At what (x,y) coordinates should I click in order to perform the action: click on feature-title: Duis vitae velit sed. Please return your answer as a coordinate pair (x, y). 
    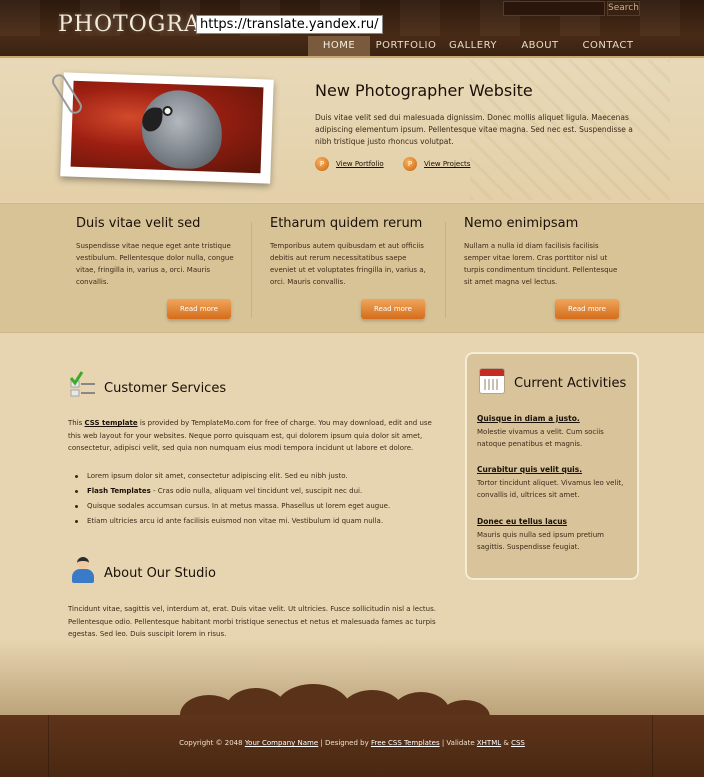
    Looking at the image, I should click on (138, 223).